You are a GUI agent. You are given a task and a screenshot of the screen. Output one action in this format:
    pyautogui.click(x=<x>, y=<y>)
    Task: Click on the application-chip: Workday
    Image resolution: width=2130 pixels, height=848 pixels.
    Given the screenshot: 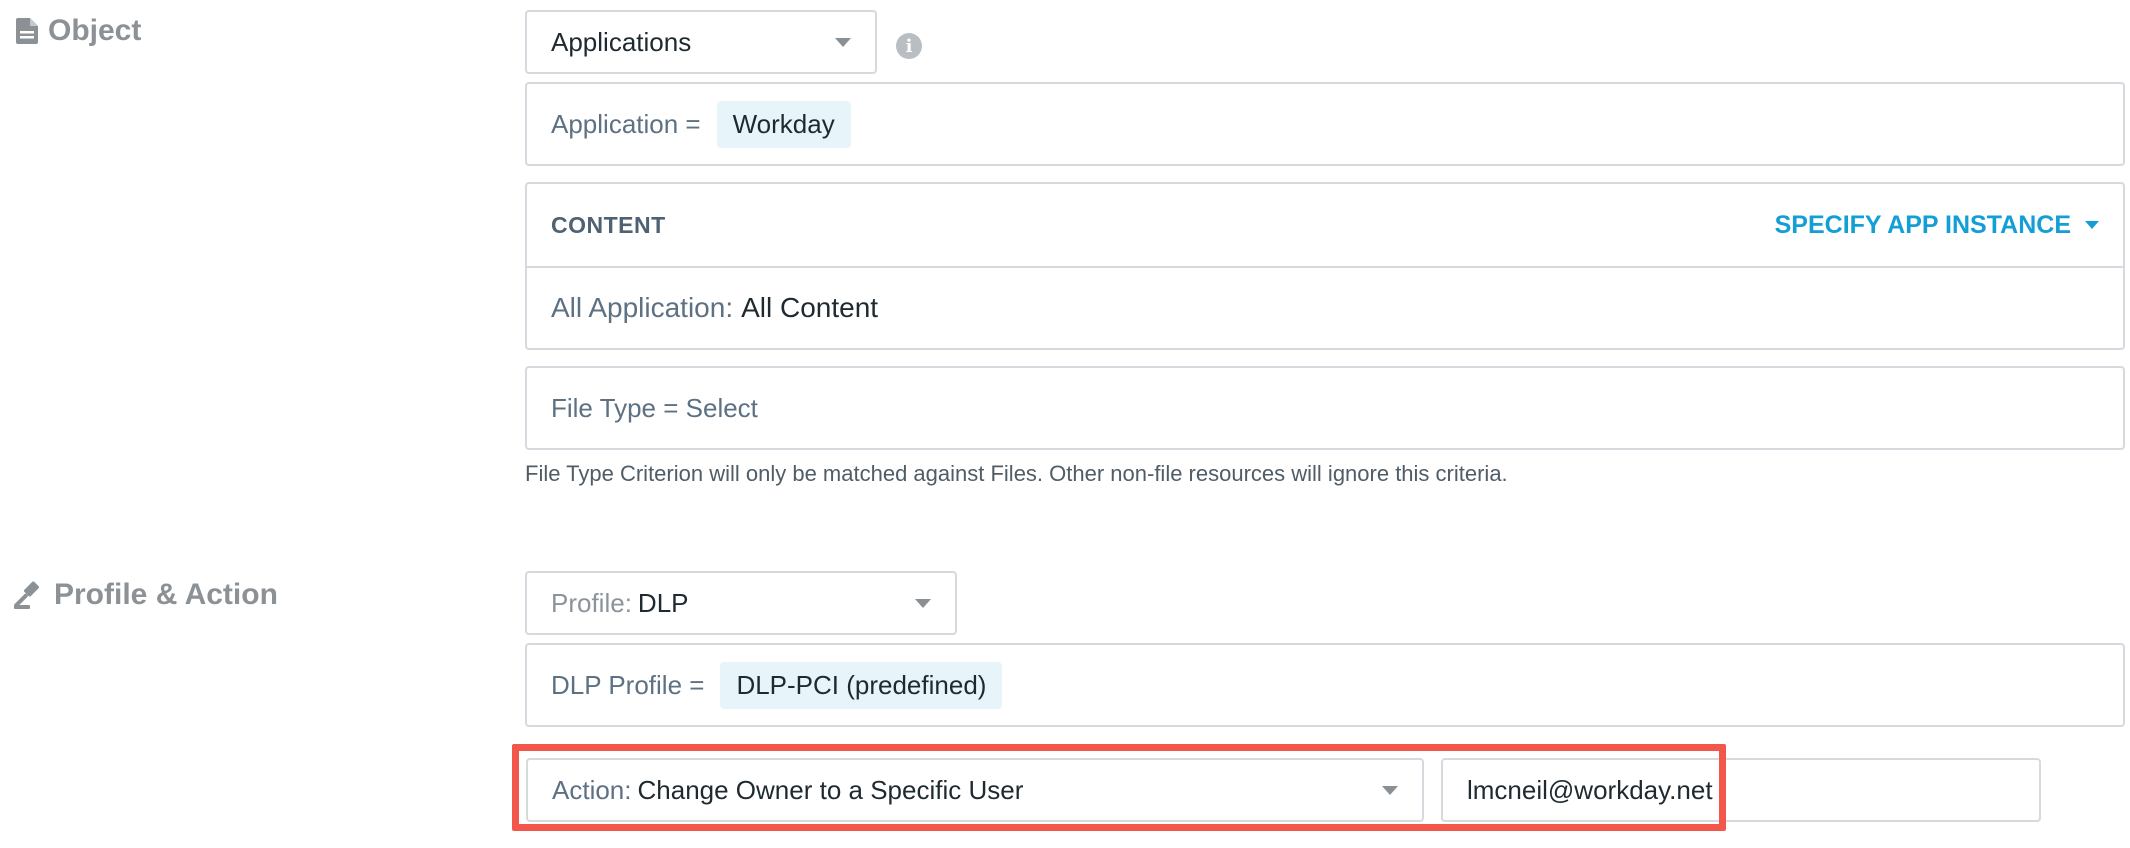 What is the action you would take?
    pyautogui.click(x=783, y=124)
    